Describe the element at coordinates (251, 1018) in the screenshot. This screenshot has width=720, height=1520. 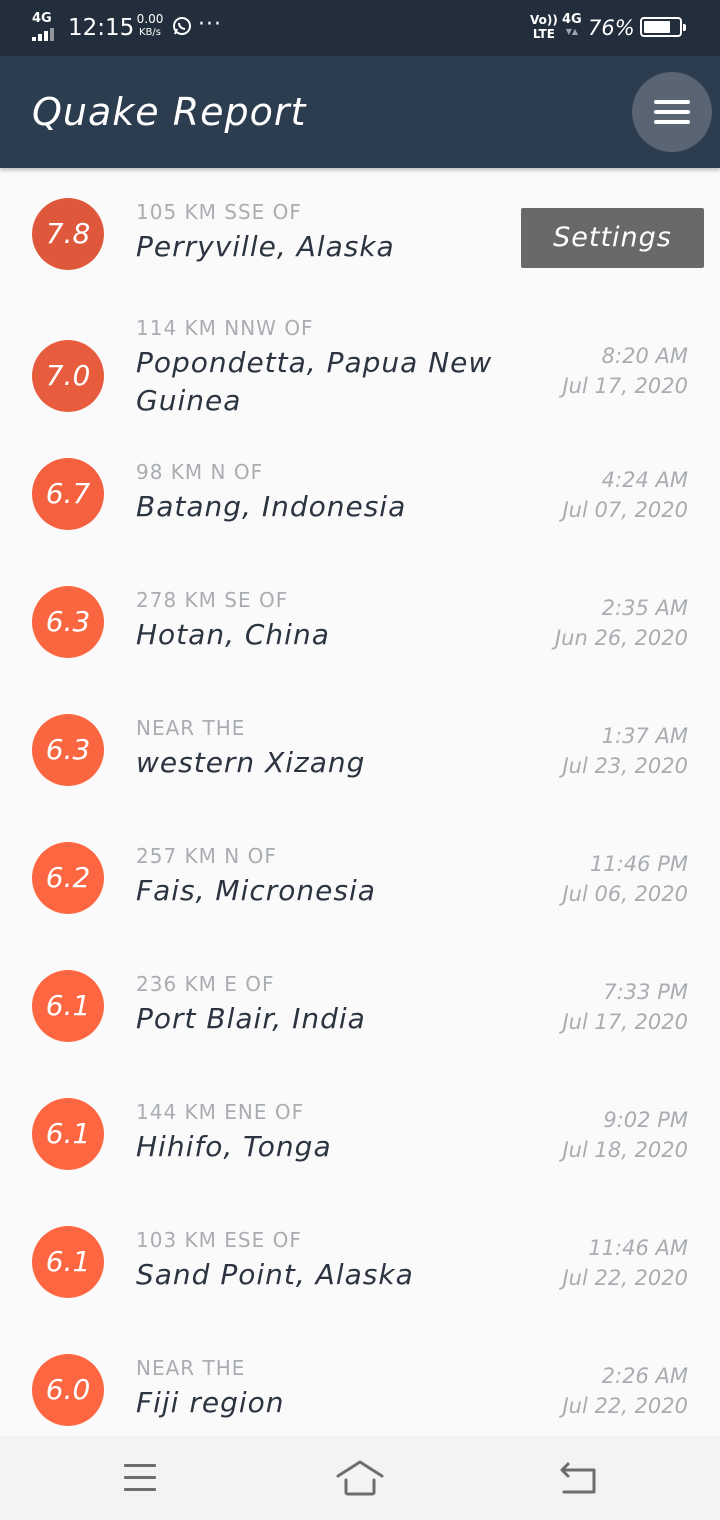
I see `primary-location: Port Blair, India` at that location.